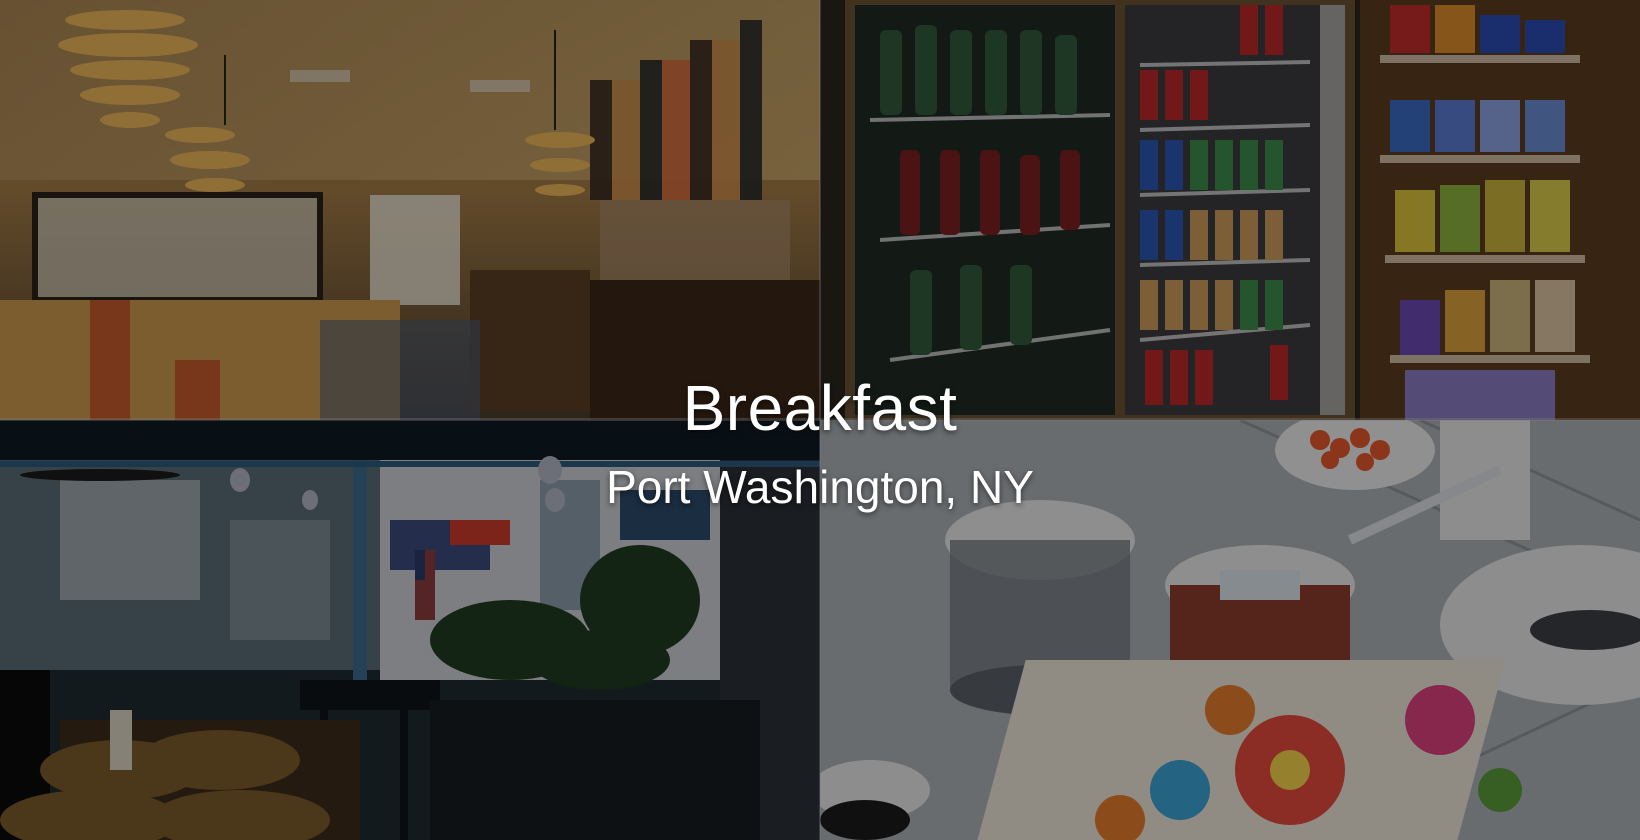 The height and width of the screenshot is (840, 1640). I want to click on hero-location: Port Washington, NY, so click(820, 487).